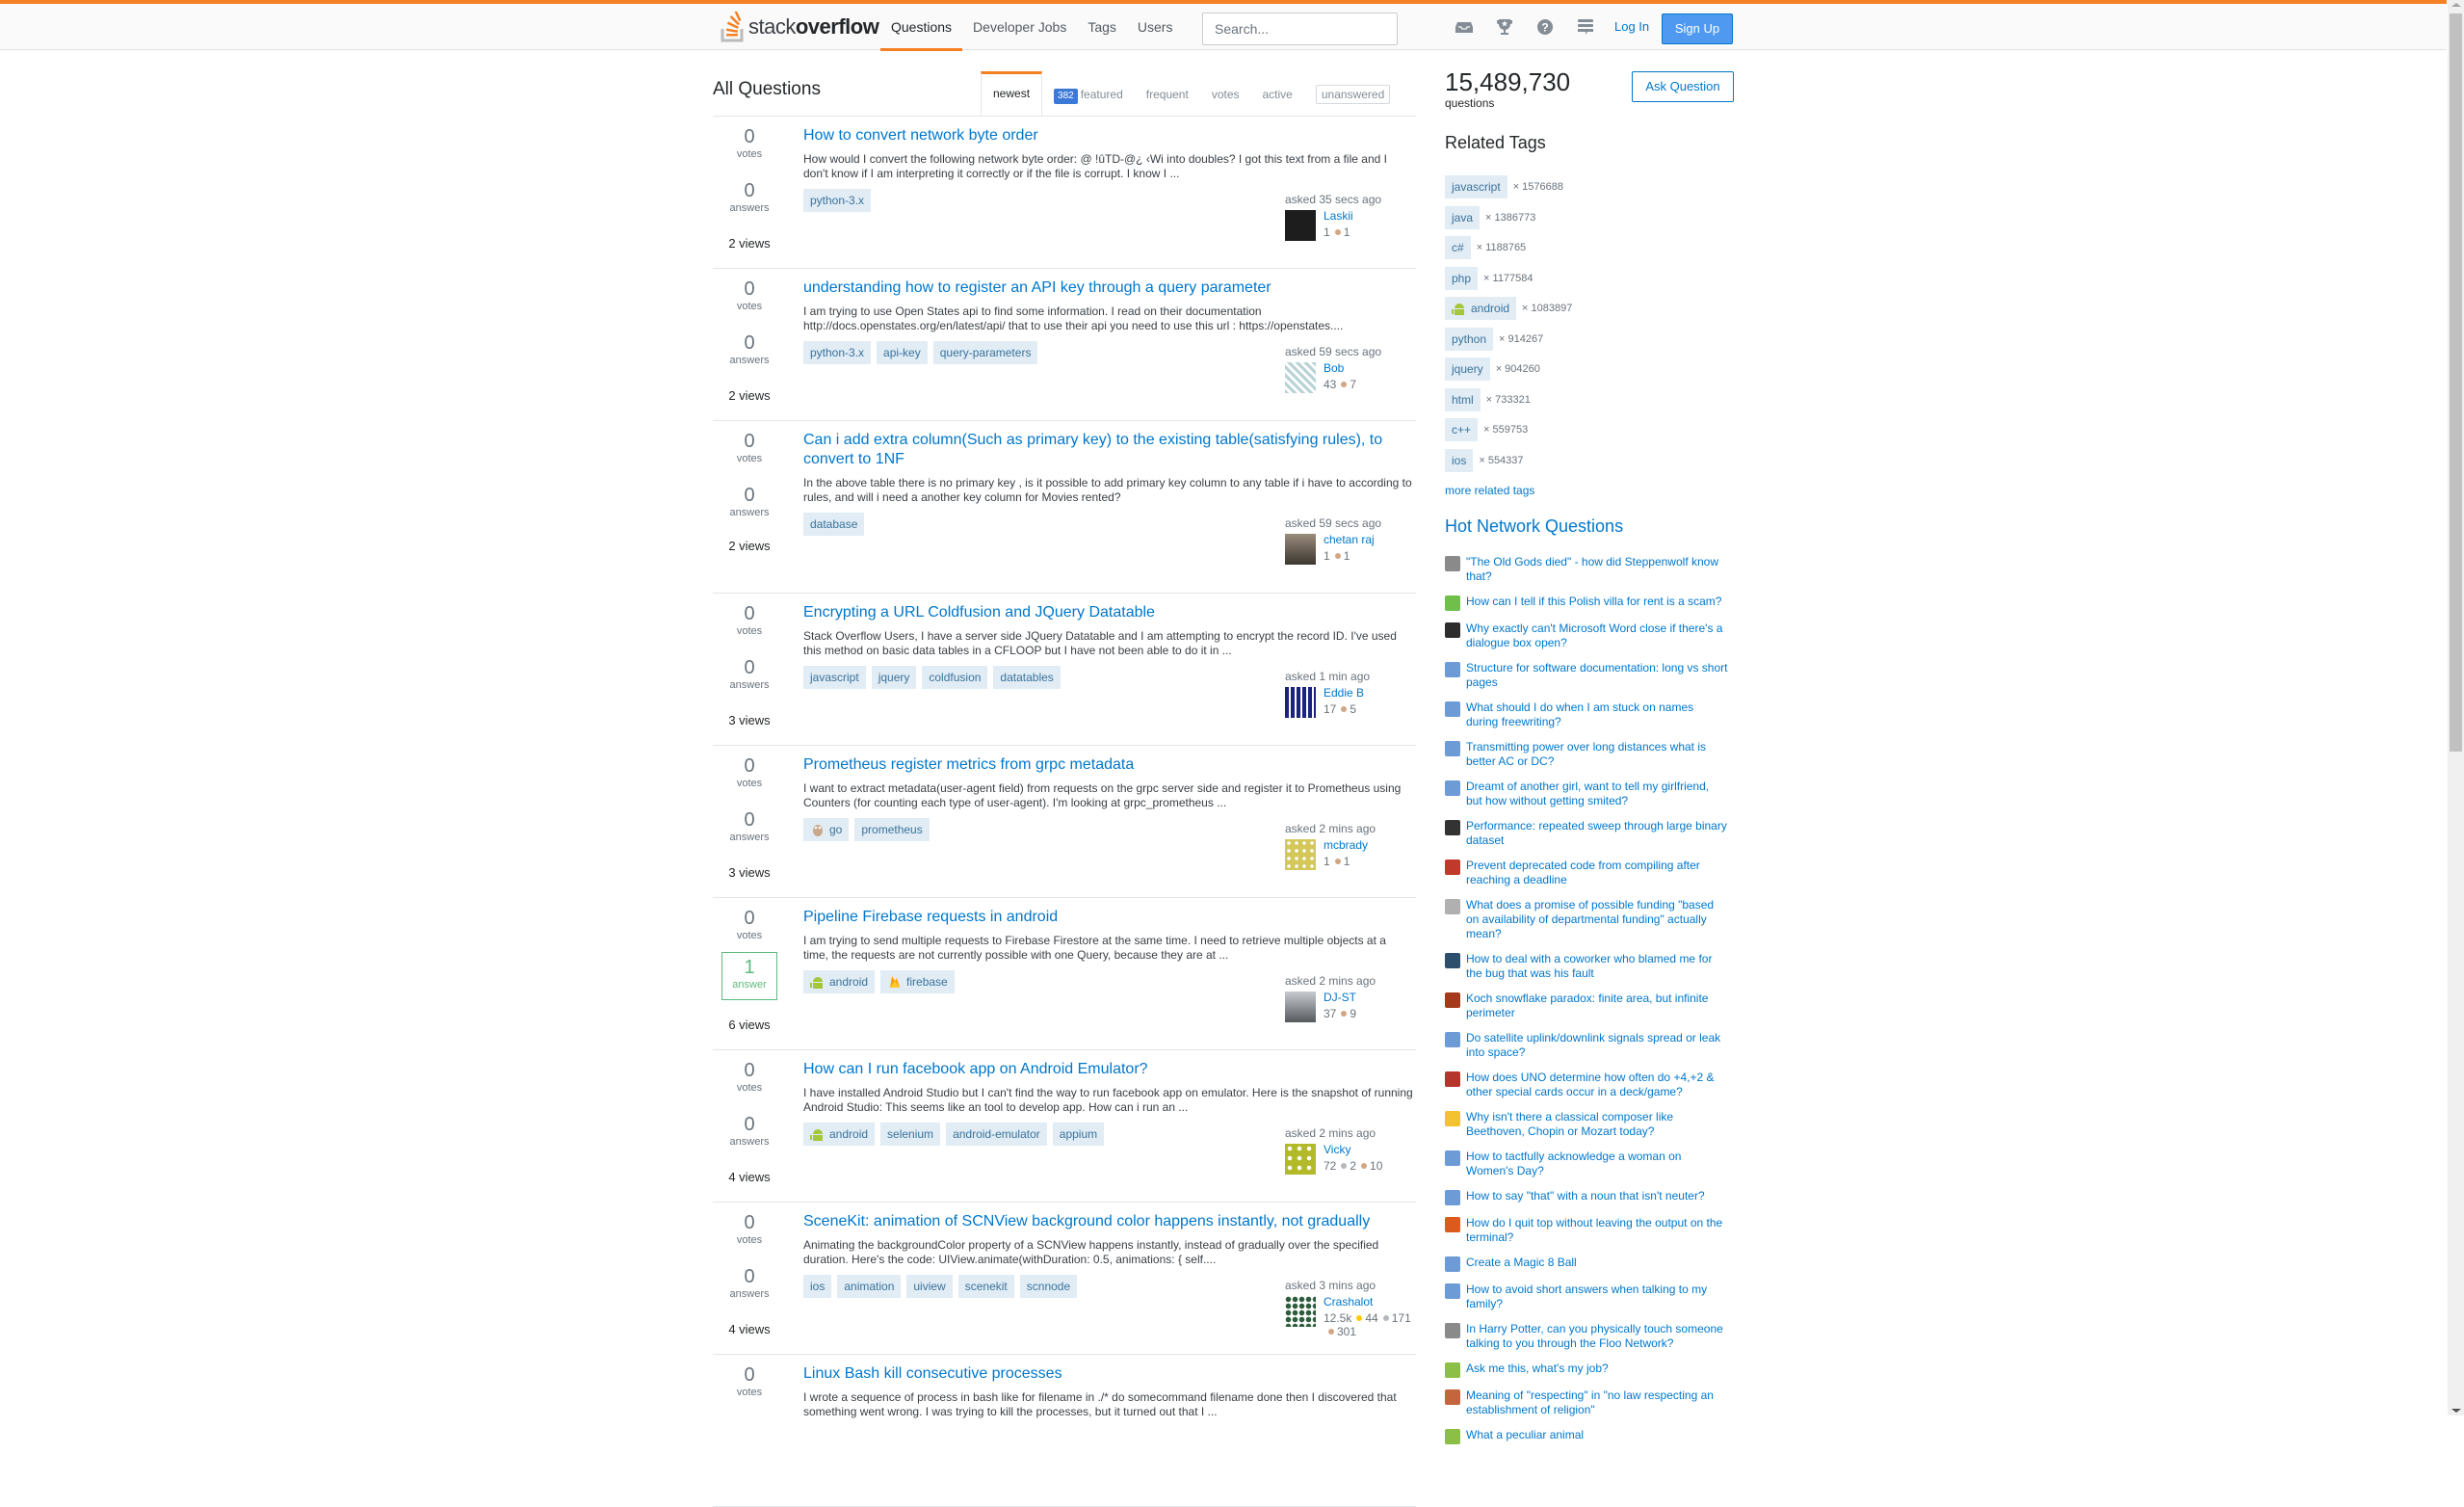 The image size is (2464, 1507). I want to click on tag-ios: ios, so click(817, 1286).